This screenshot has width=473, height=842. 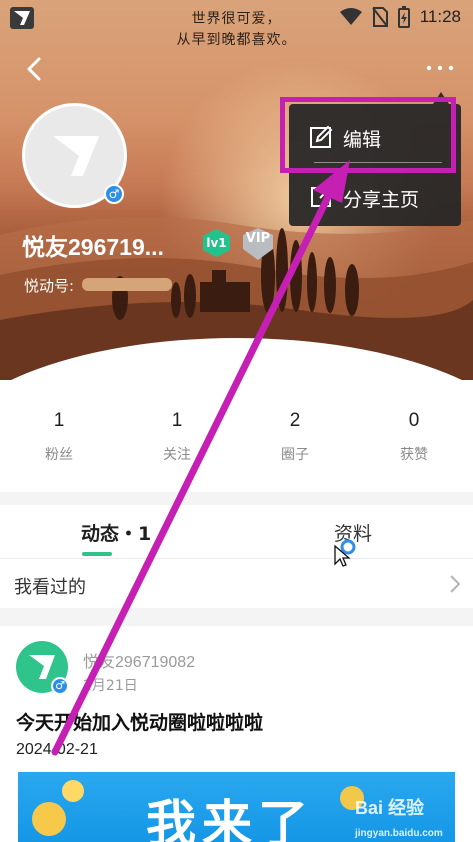 I want to click on yuedong-id-redacted, so click(x=127, y=284).